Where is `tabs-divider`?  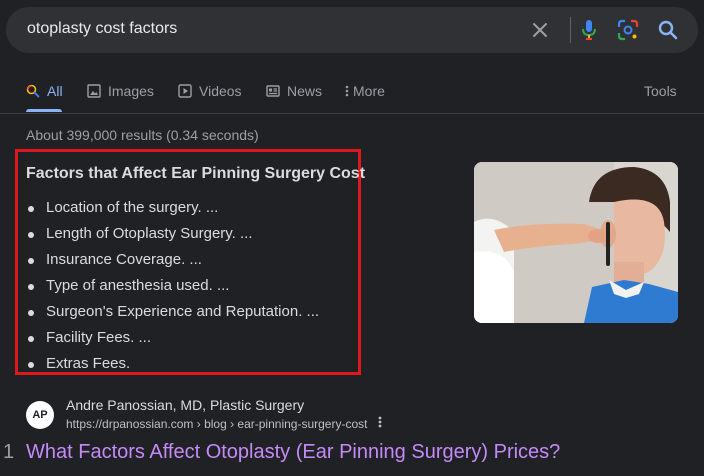
tabs-divider is located at coordinates (352, 113).